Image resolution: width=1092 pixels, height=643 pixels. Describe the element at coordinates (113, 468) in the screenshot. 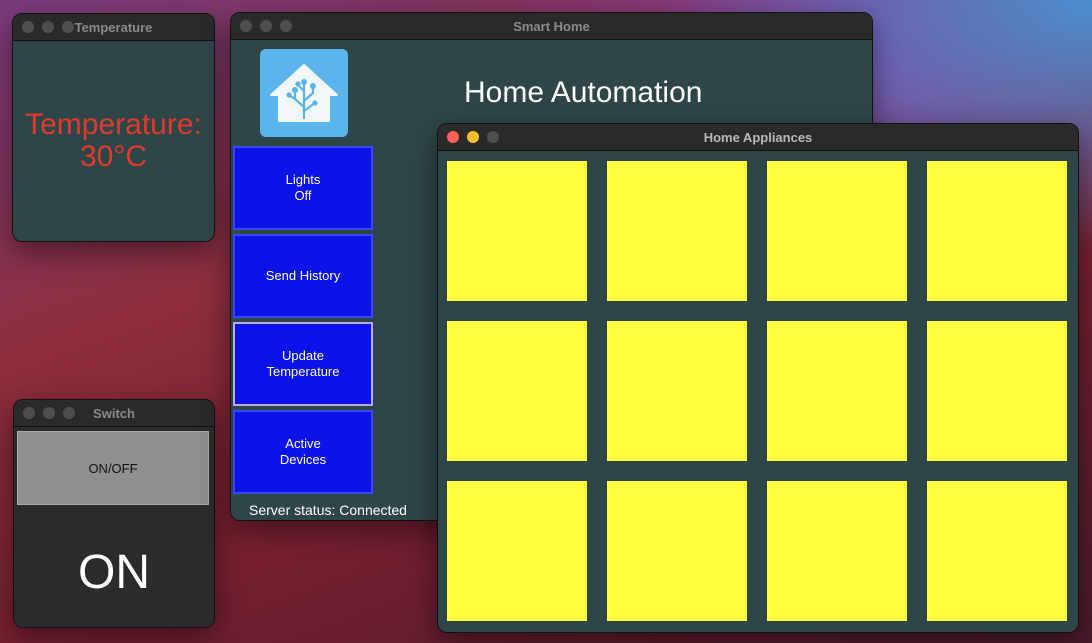

I see `on-off-button: ON/OFF` at that location.